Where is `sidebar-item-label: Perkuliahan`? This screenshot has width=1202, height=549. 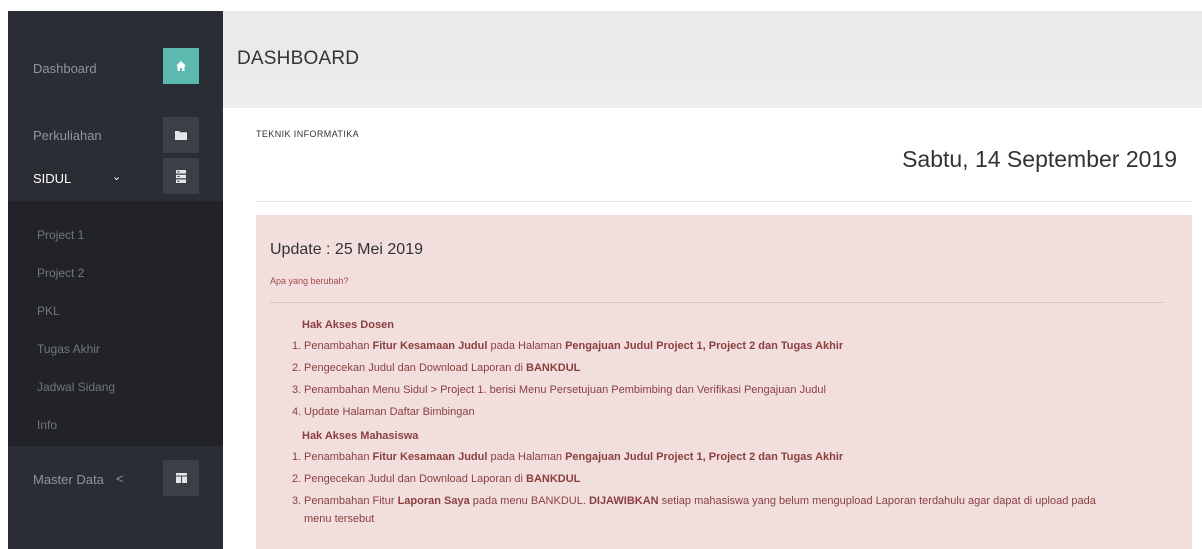
sidebar-item-label: Perkuliahan is located at coordinates (67, 135).